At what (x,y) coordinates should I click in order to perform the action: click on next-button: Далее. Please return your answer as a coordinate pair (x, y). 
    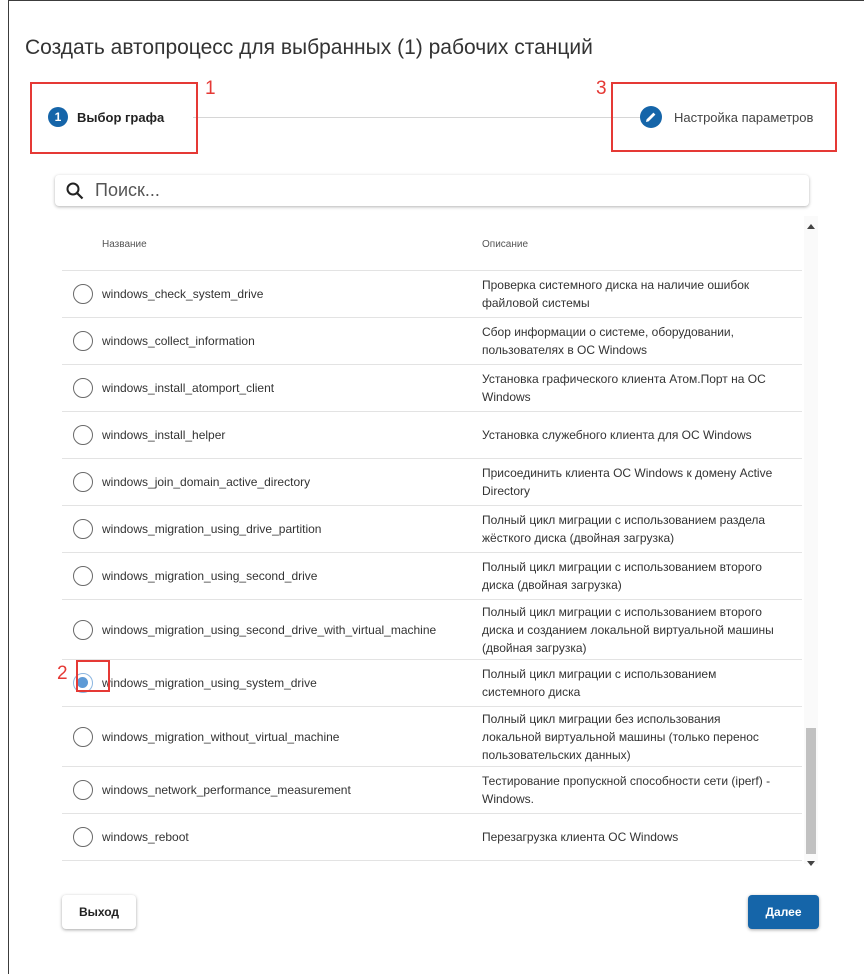
    Looking at the image, I should click on (783, 912).